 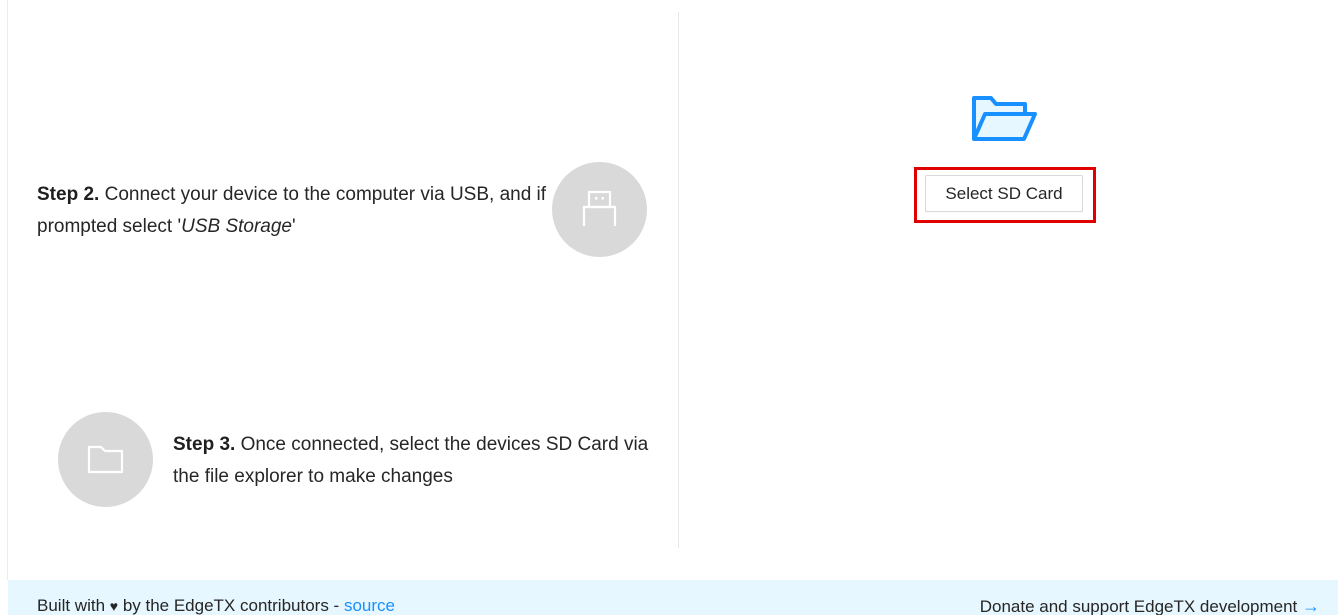 I want to click on left-border, so click(x=7, y=290).